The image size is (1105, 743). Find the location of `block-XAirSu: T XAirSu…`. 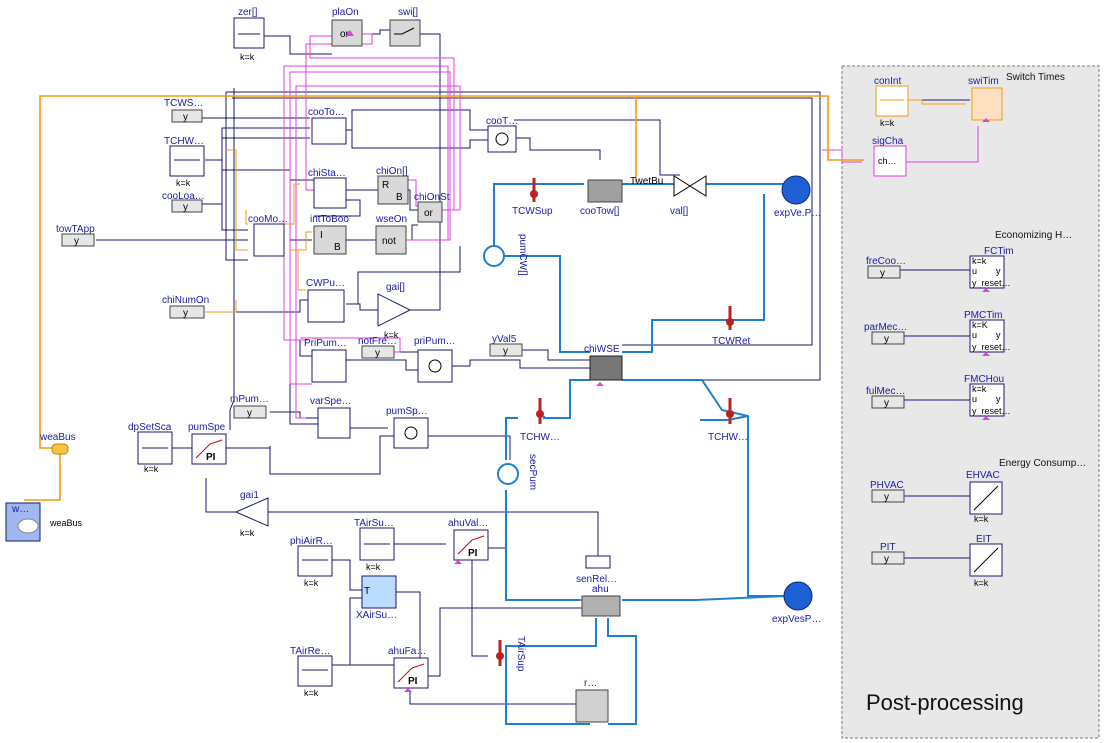

block-XAirSu: T XAirSu… is located at coordinates (376, 598).